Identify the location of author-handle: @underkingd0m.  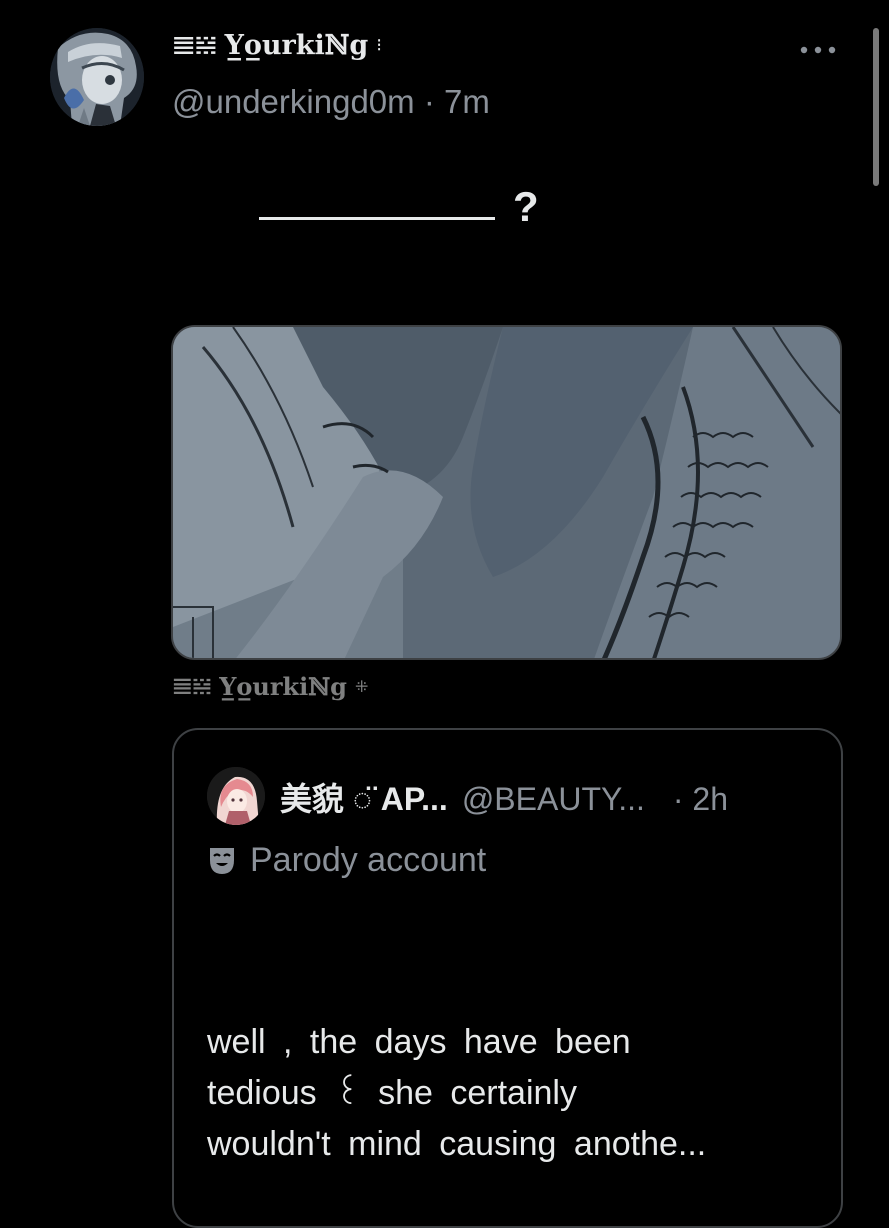
(293, 101).